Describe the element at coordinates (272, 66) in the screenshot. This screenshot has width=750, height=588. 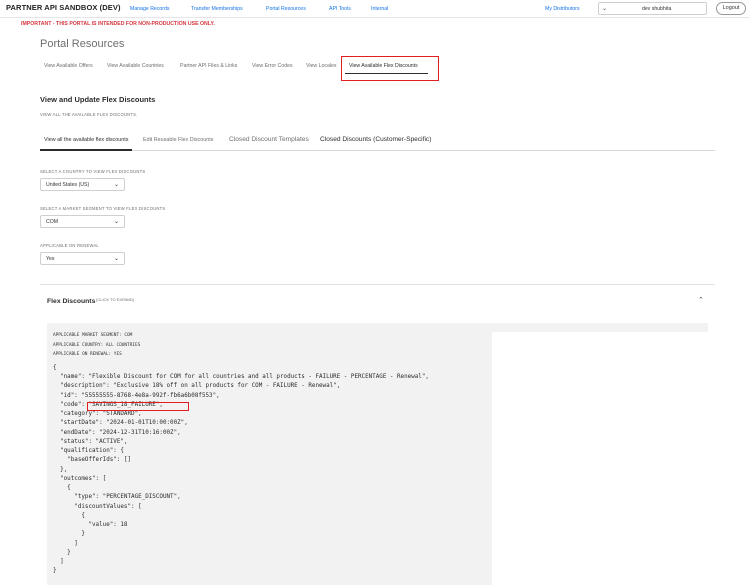
I see `tab-view-error-codes: View Error Codes` at that location.